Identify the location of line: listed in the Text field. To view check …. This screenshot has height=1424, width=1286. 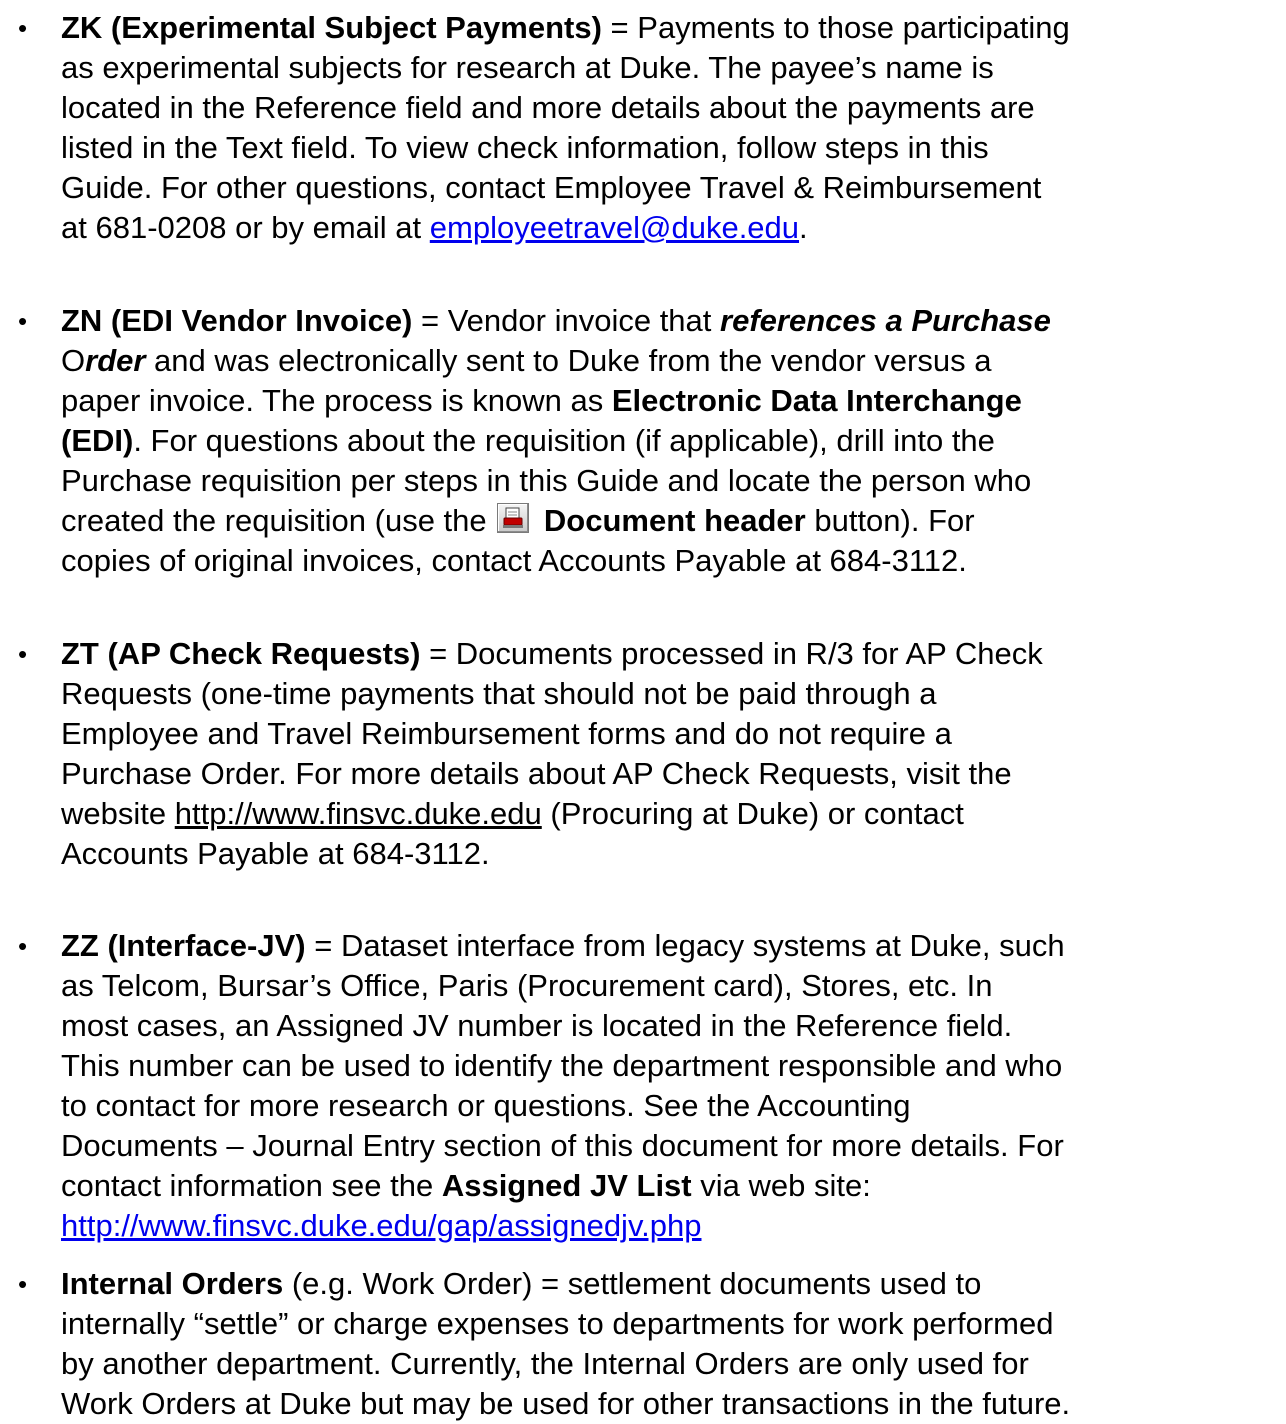
(525, 147).